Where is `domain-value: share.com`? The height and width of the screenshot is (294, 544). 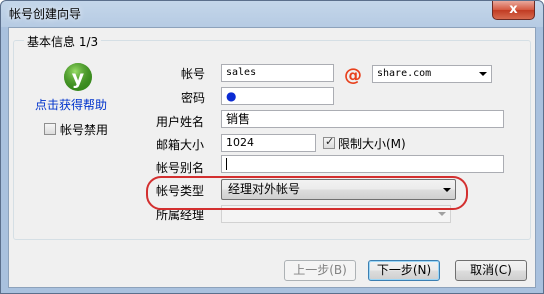 domain-value: share.com is located at coordinates (404, 73).